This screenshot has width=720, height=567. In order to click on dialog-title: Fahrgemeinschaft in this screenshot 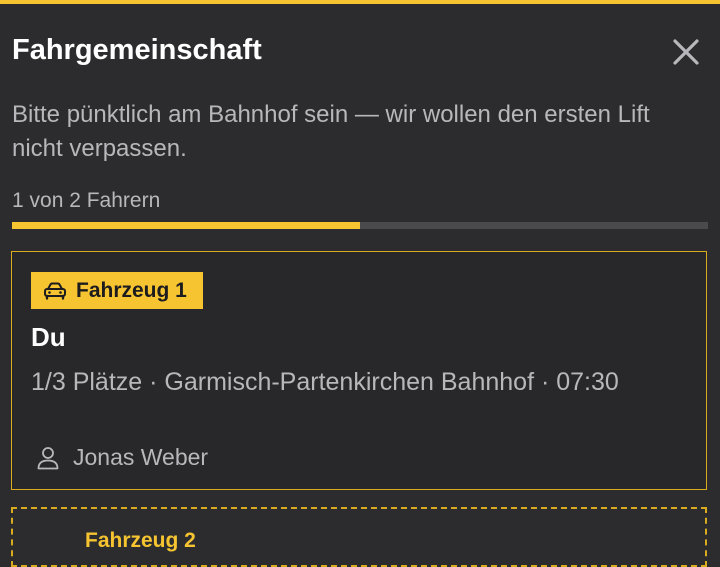, I will do `click(137, 50)`.